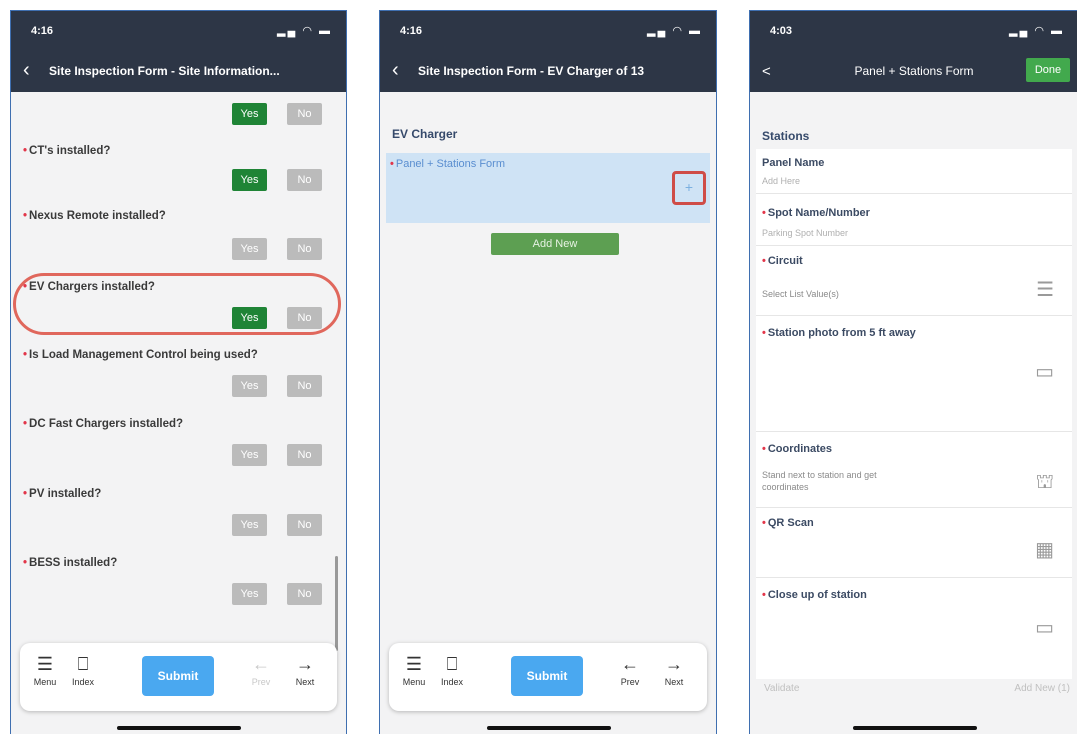 The width and height of the screenshot is (1077, 734). Describe the element at coordinates (814, 595) in the screenshot. I see `field-label: • Close up of station` at that location.